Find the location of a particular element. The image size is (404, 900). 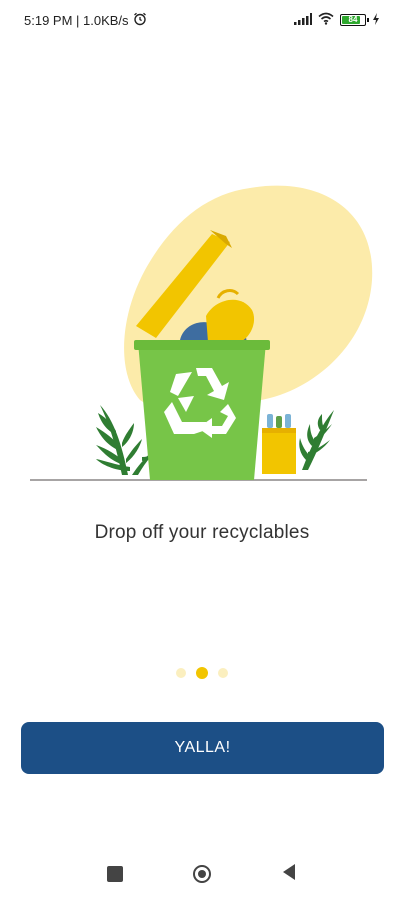

system-nav-bar is located at coordinates (202, 874).